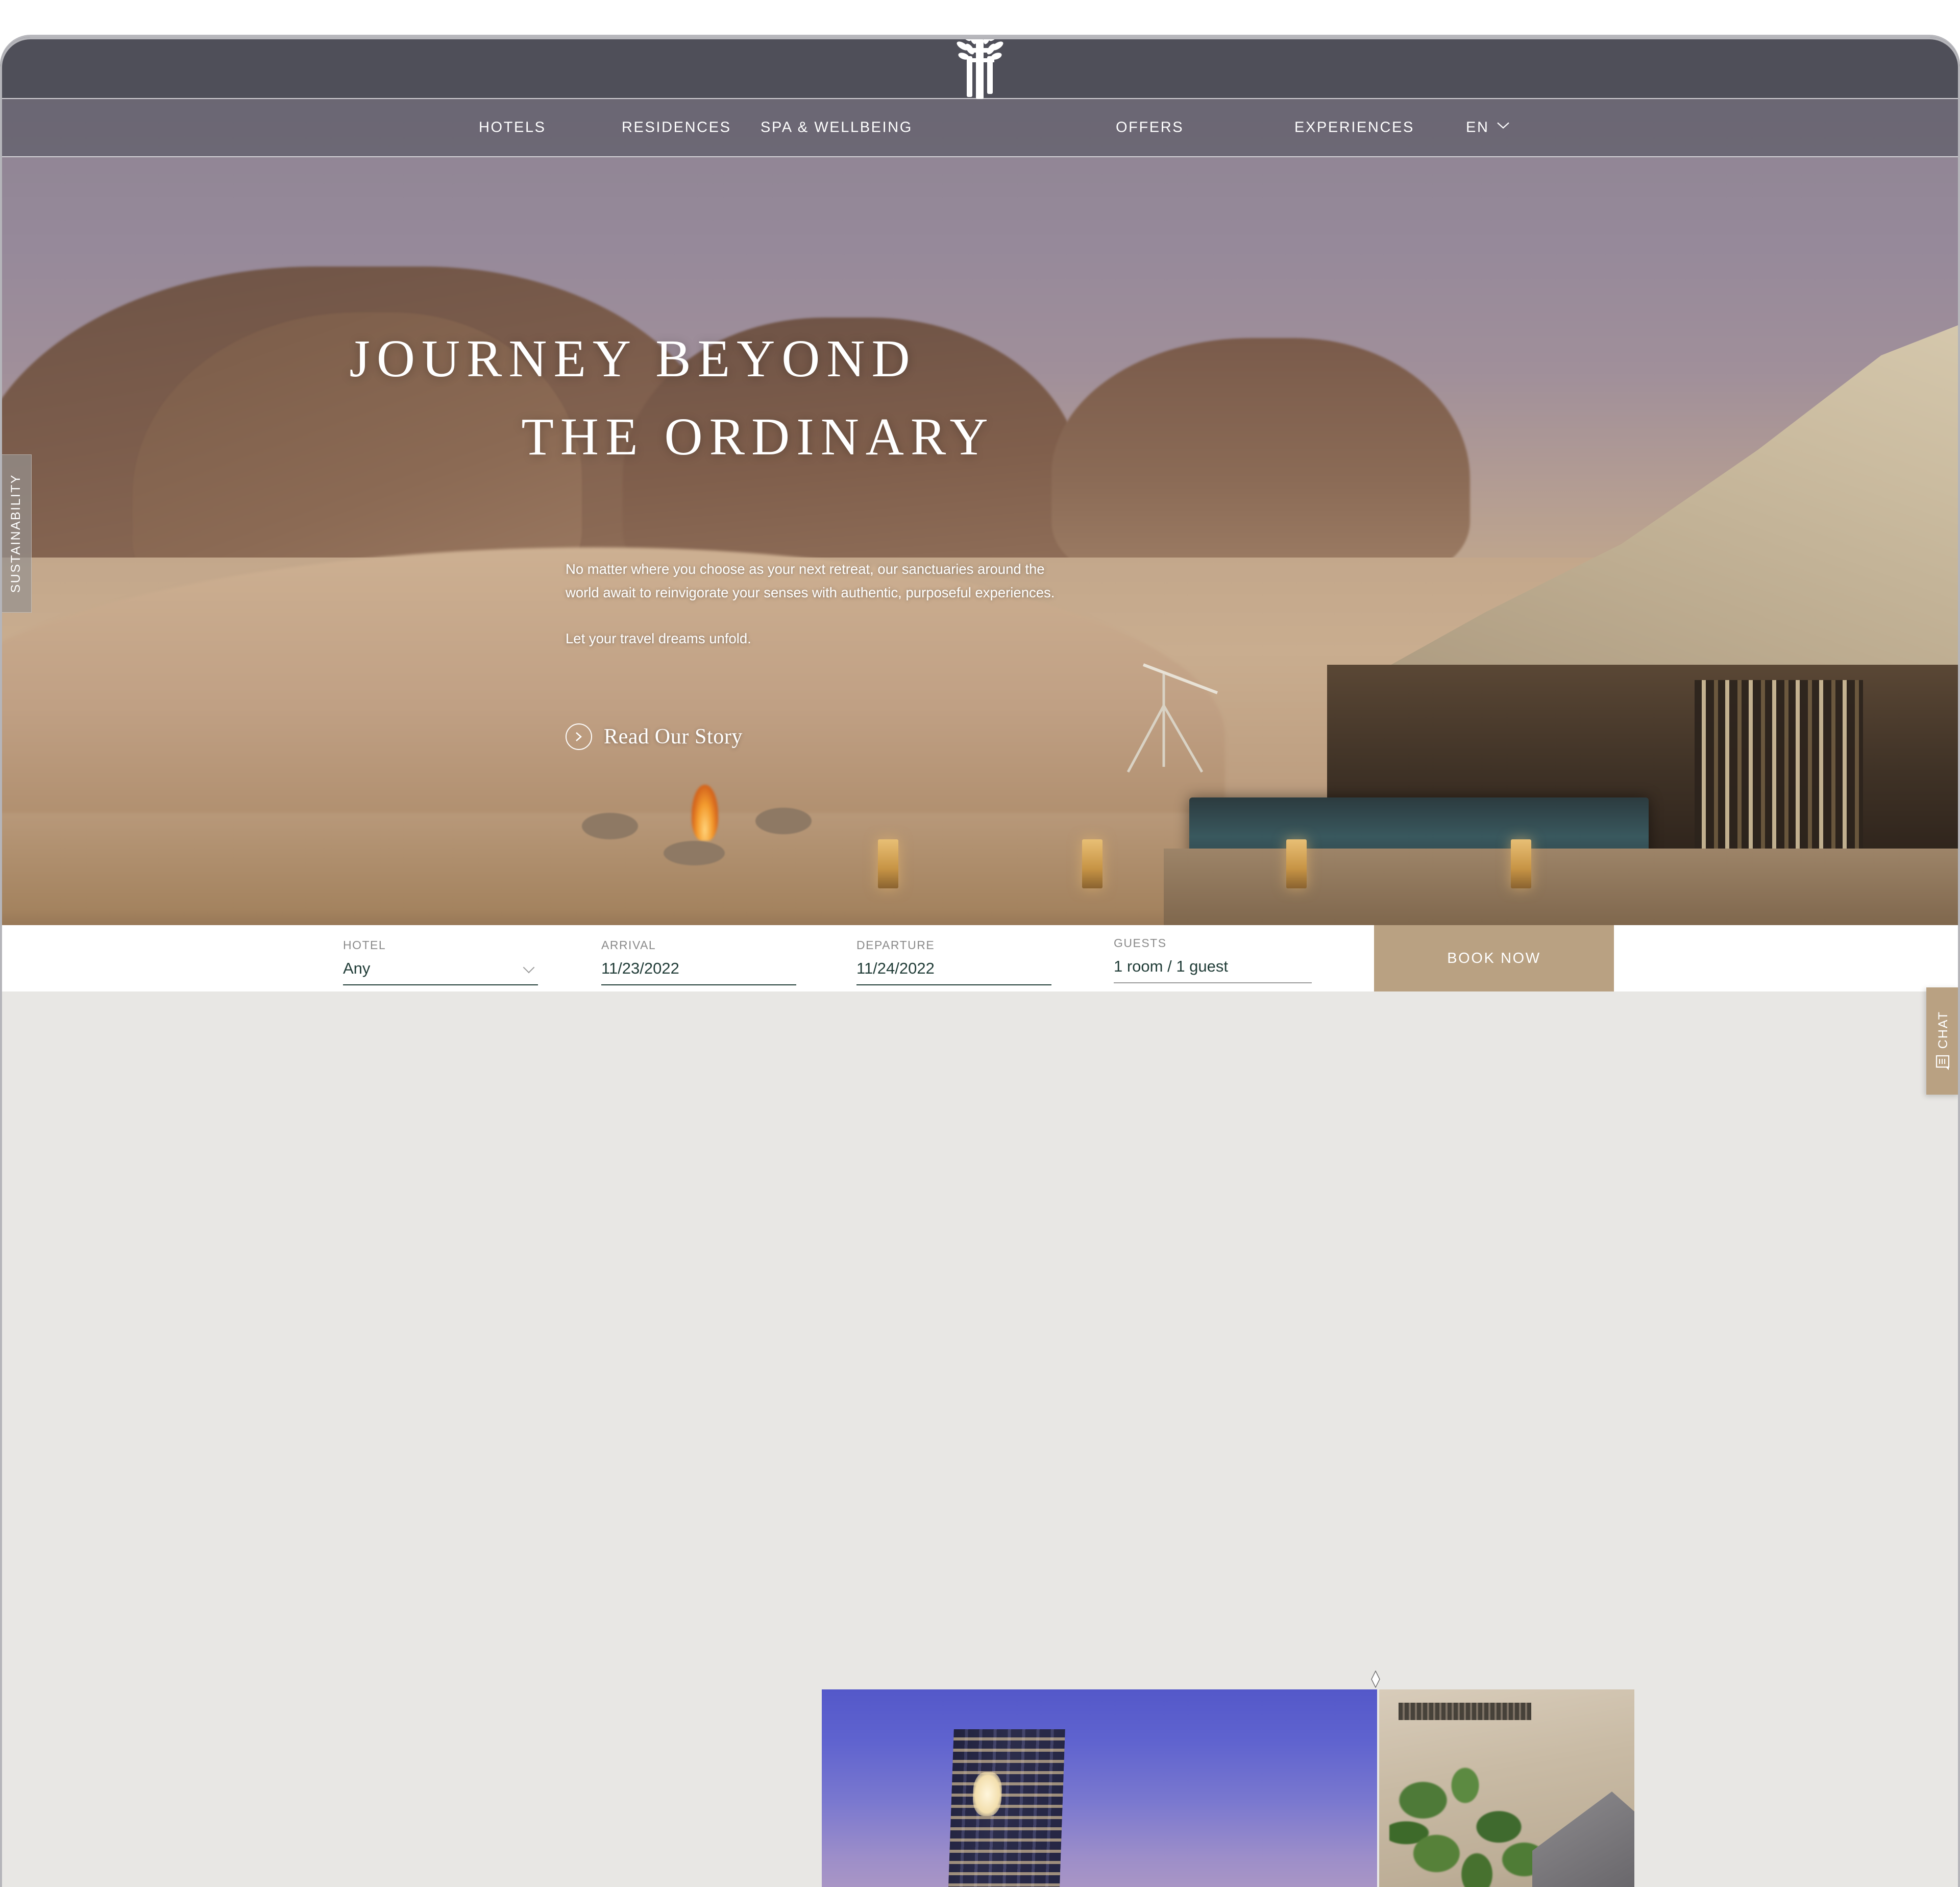 This screenshot has width=1960, height=1887. What do you see at coordinates (673, 736) in the screenshot?
I see `read-our-story-label: Read Our Story` at bounding box center [673, 736].